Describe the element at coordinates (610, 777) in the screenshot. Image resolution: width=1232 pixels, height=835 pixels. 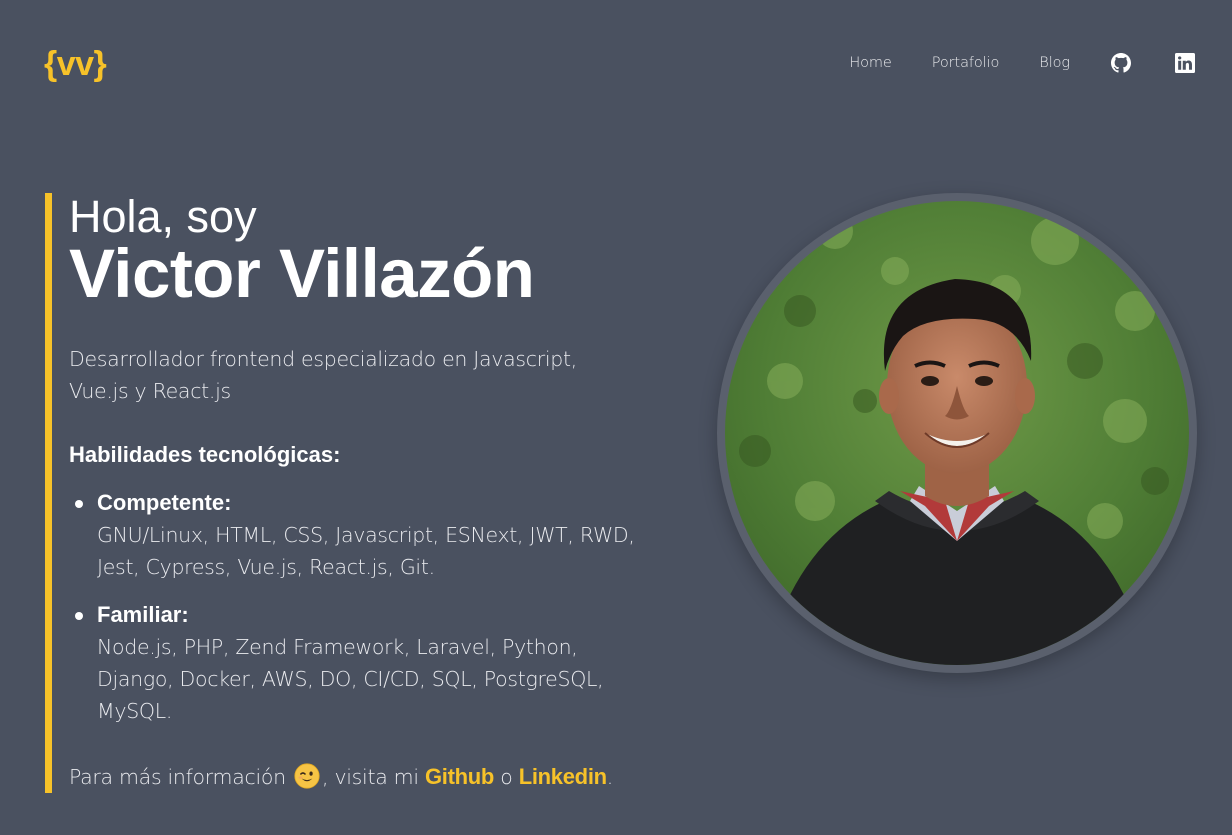
I see `more-info-suffix: .` at that location.